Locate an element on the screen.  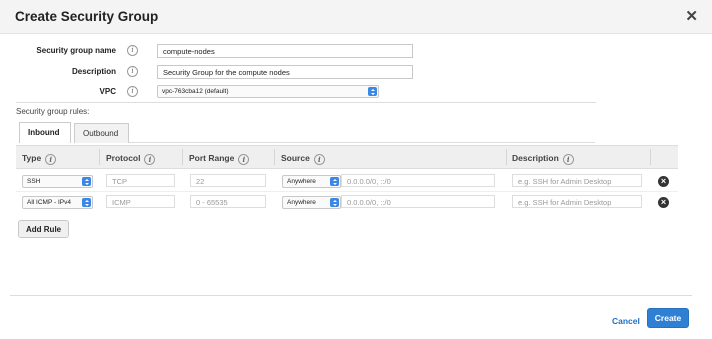
create-button: Create is located at coordinates (668, 318).